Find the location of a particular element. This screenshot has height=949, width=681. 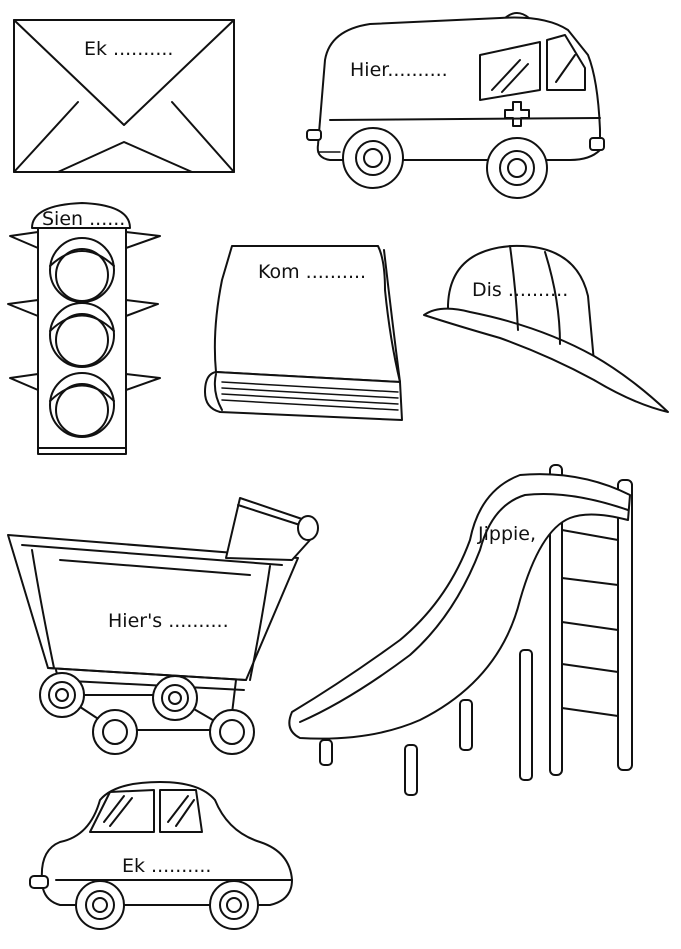

ambulance-icon is located at coordinates (455, 105).